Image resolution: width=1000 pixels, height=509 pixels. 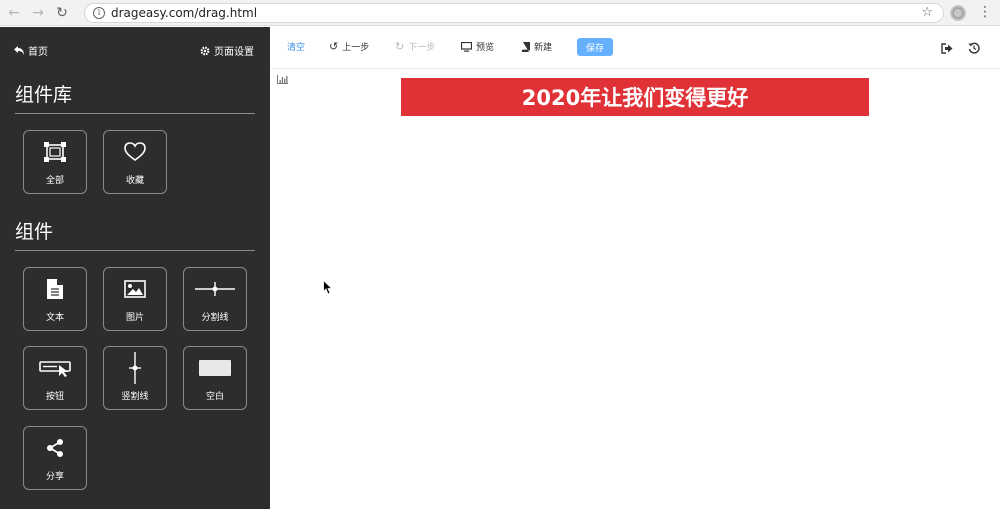 What do you see at coordinates (134, 180) in the screenshot?
I see `tile-label: 收藏` at bounding box center [134, 180].